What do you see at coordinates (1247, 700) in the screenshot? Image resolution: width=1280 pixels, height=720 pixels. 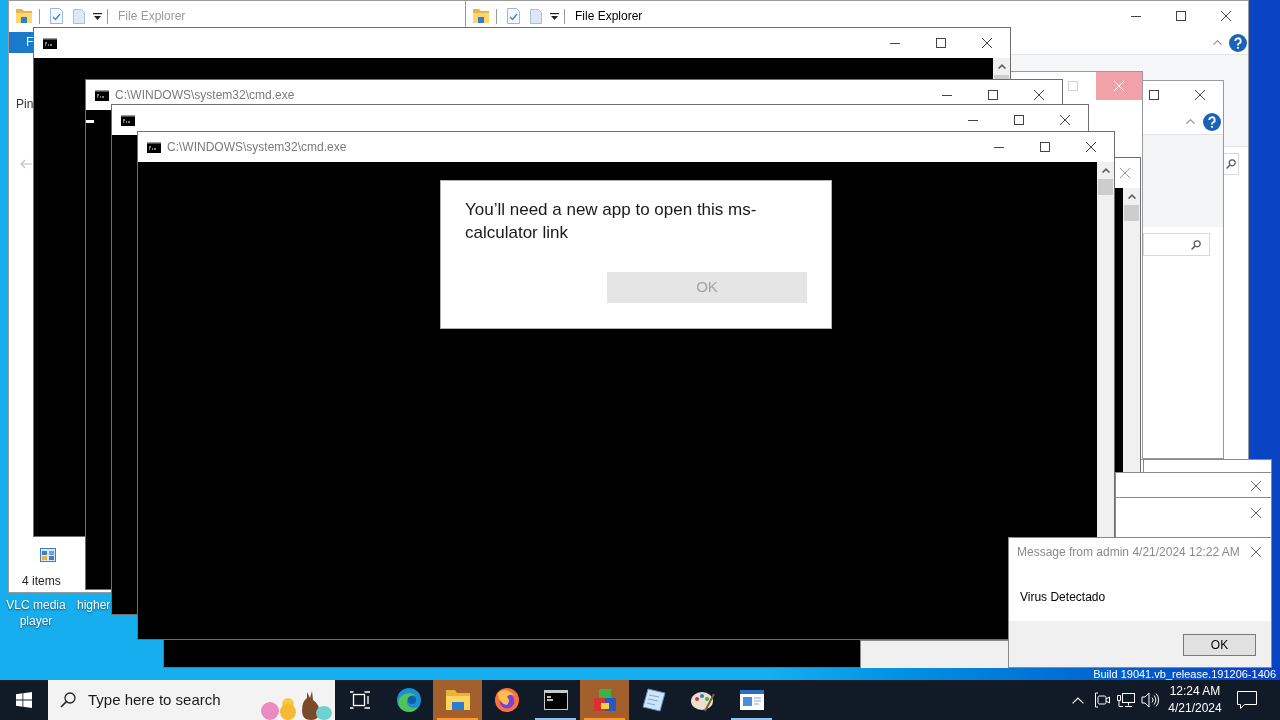 I see `chat-bubble-icon` at bounding box center [1247, 700].